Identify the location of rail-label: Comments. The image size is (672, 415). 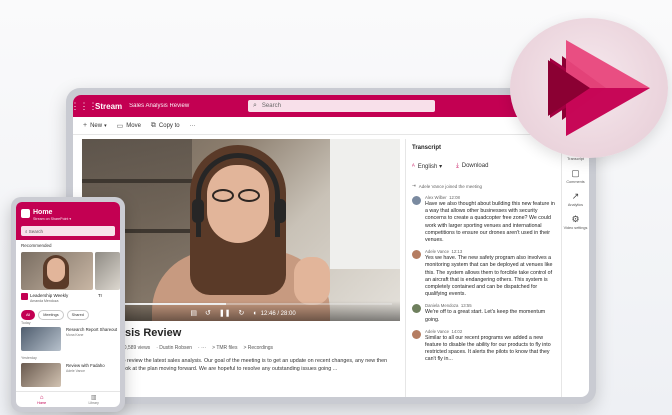
(575, 182).